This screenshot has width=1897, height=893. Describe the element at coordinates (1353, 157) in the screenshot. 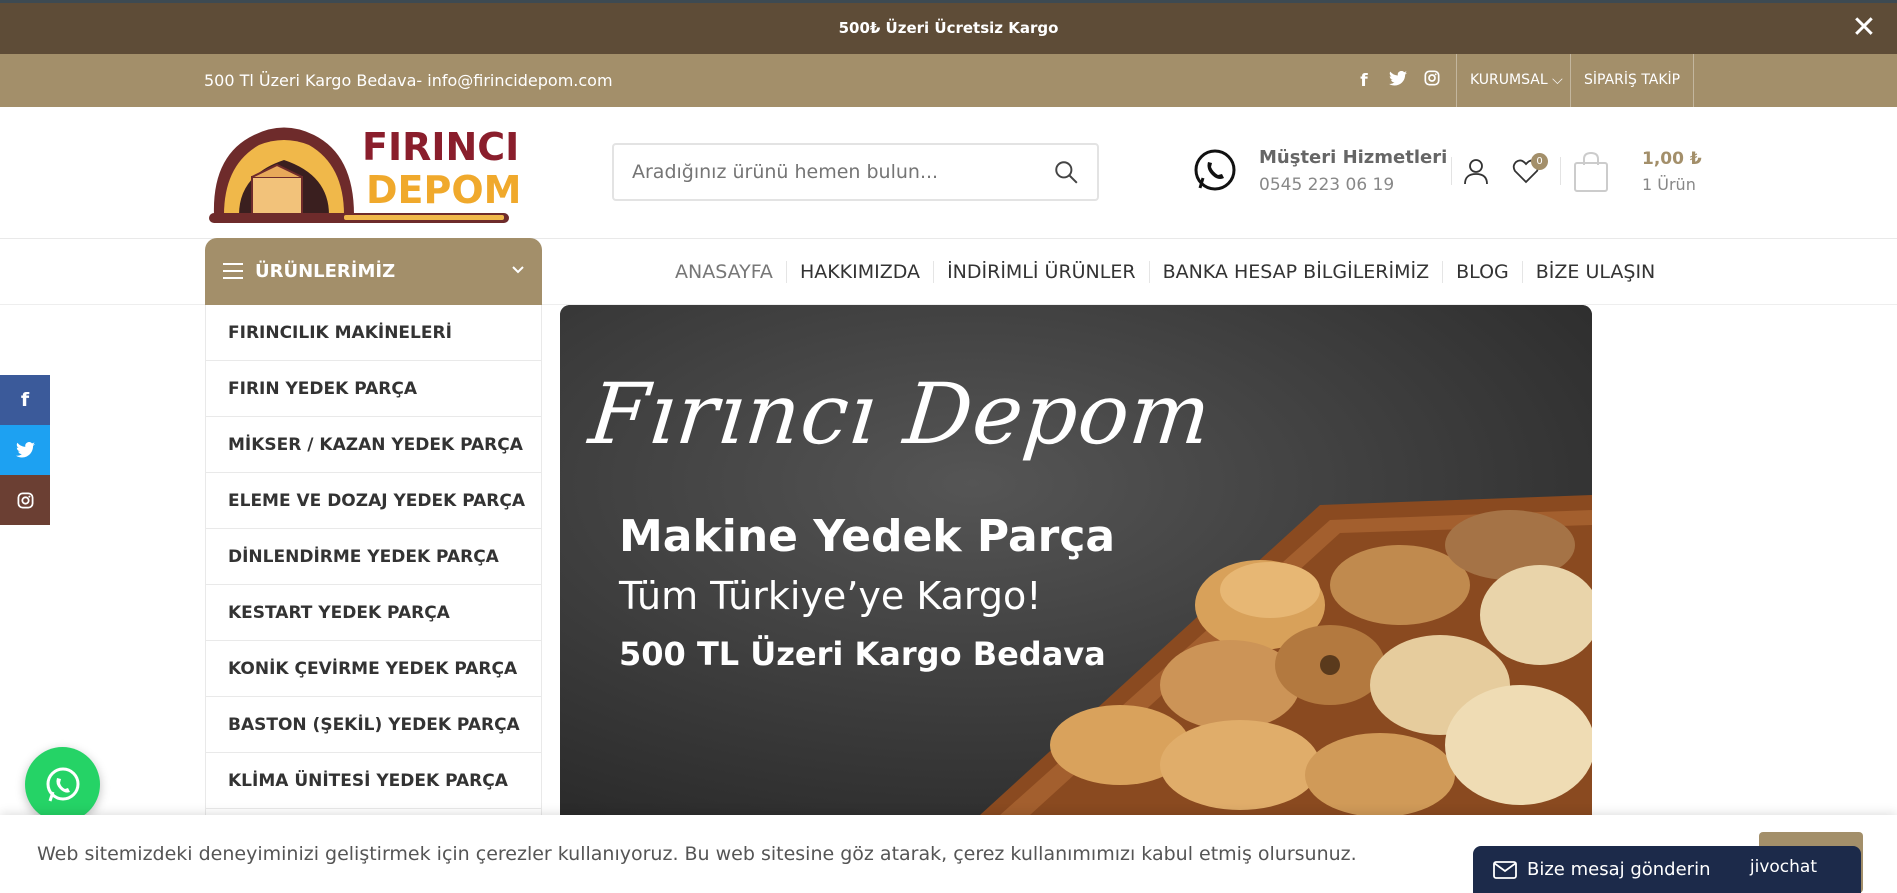

I see `support-title: Müşteri Hizmetleri` at that location.